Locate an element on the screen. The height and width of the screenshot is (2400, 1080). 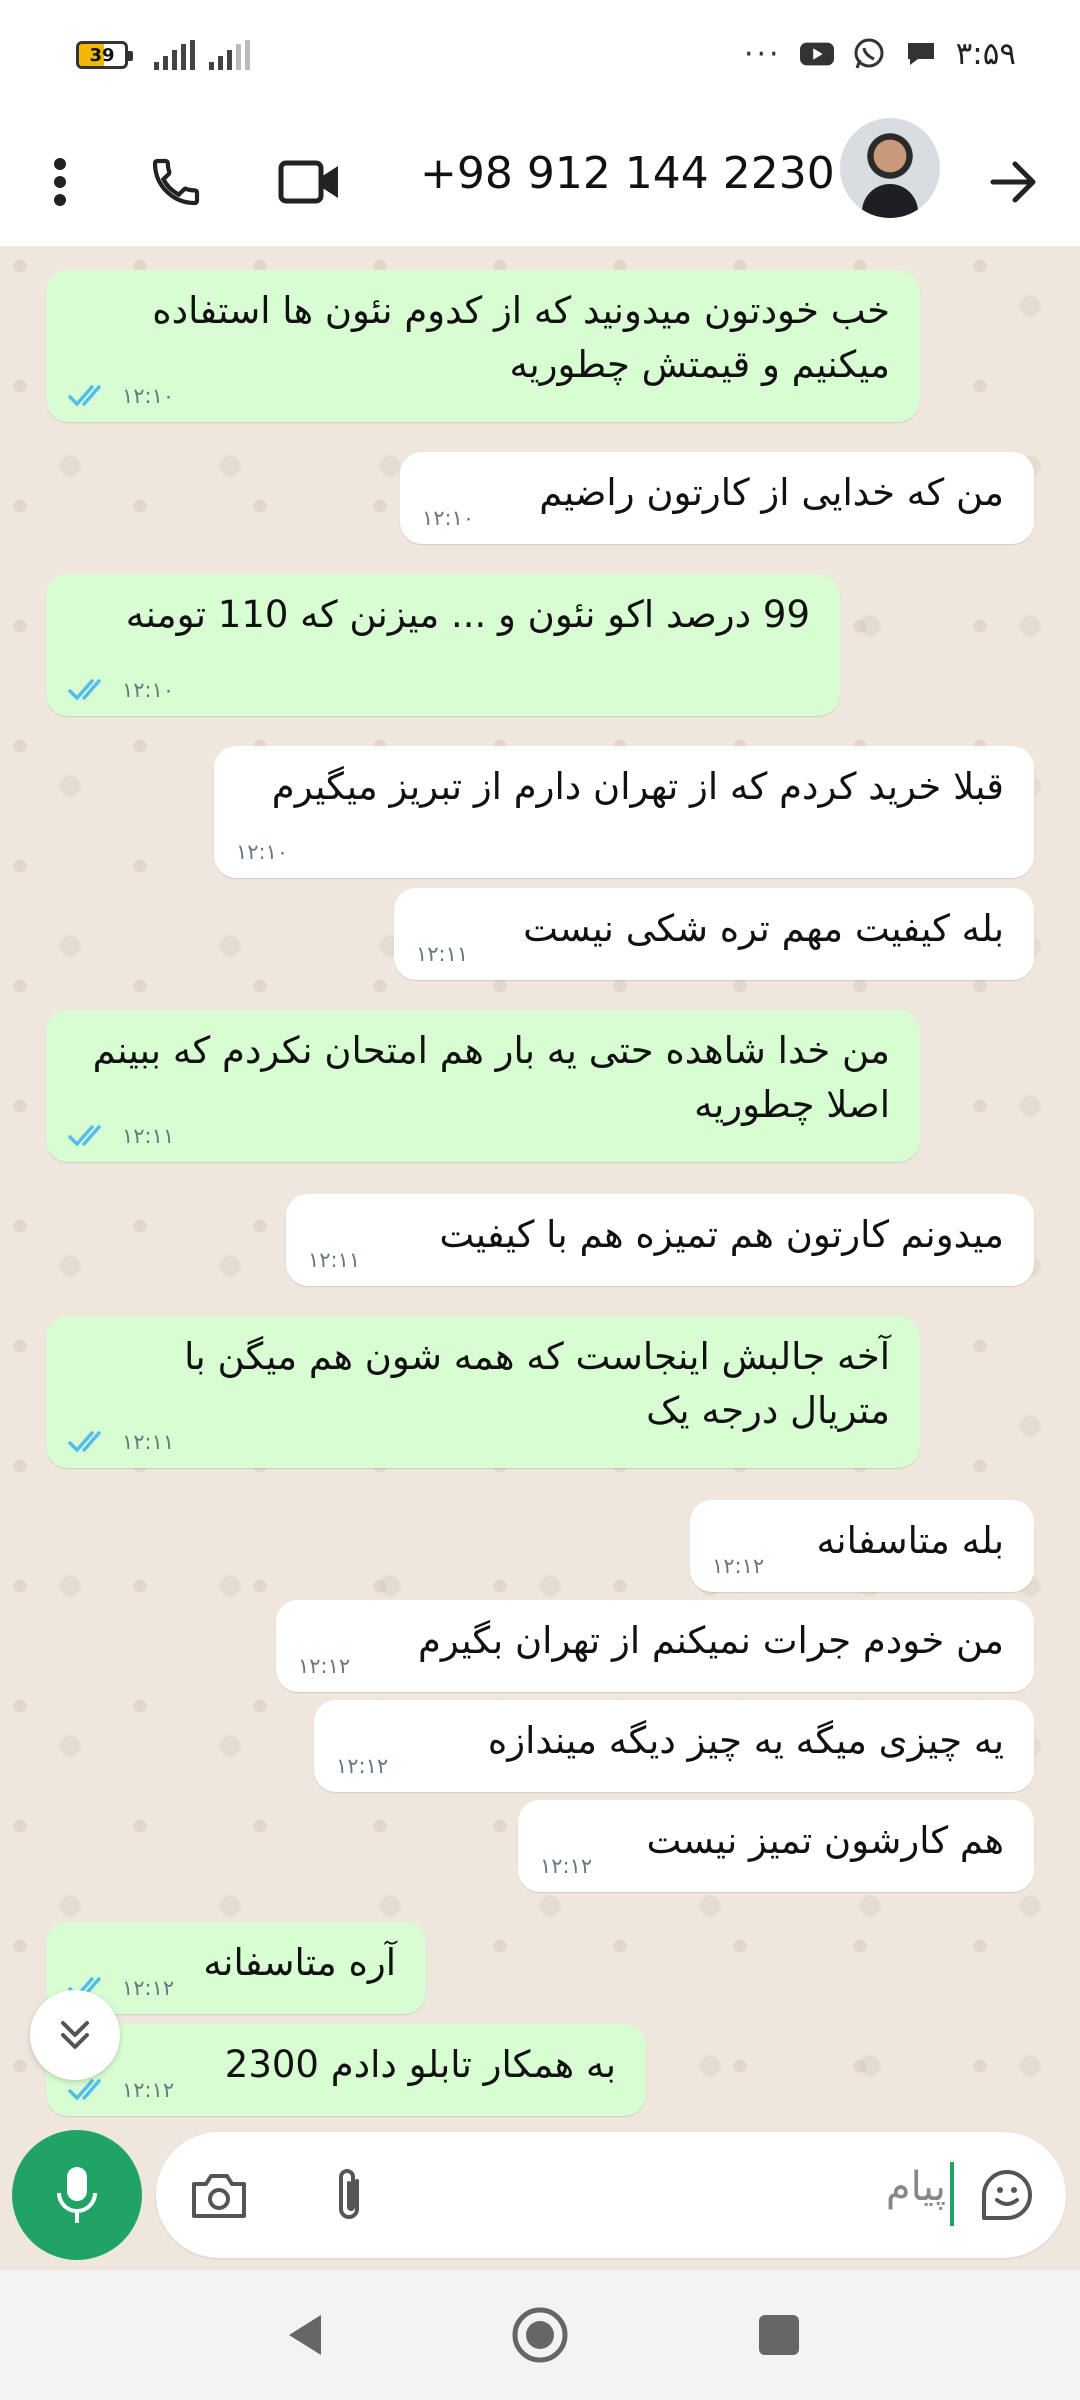
attach-button is located at coordinates (349, 2195).